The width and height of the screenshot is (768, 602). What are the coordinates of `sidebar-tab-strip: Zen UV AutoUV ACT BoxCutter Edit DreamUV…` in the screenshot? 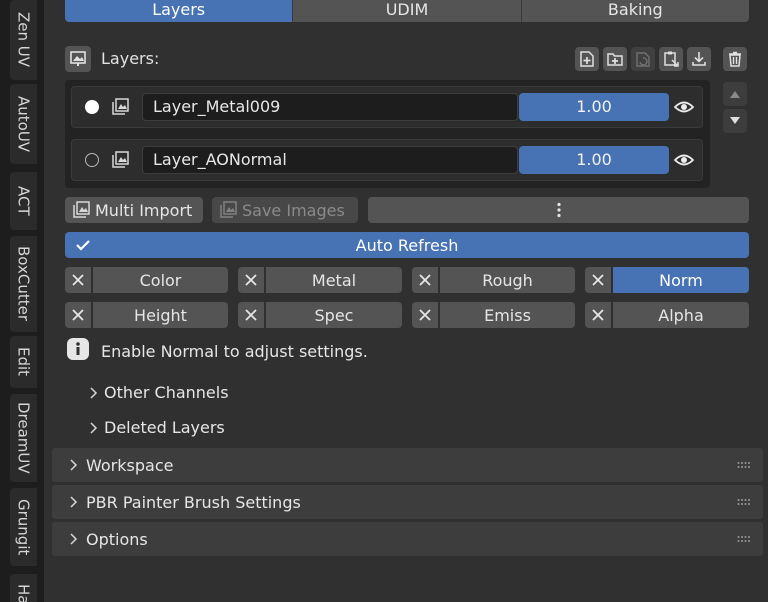 It's located at (22, 301).